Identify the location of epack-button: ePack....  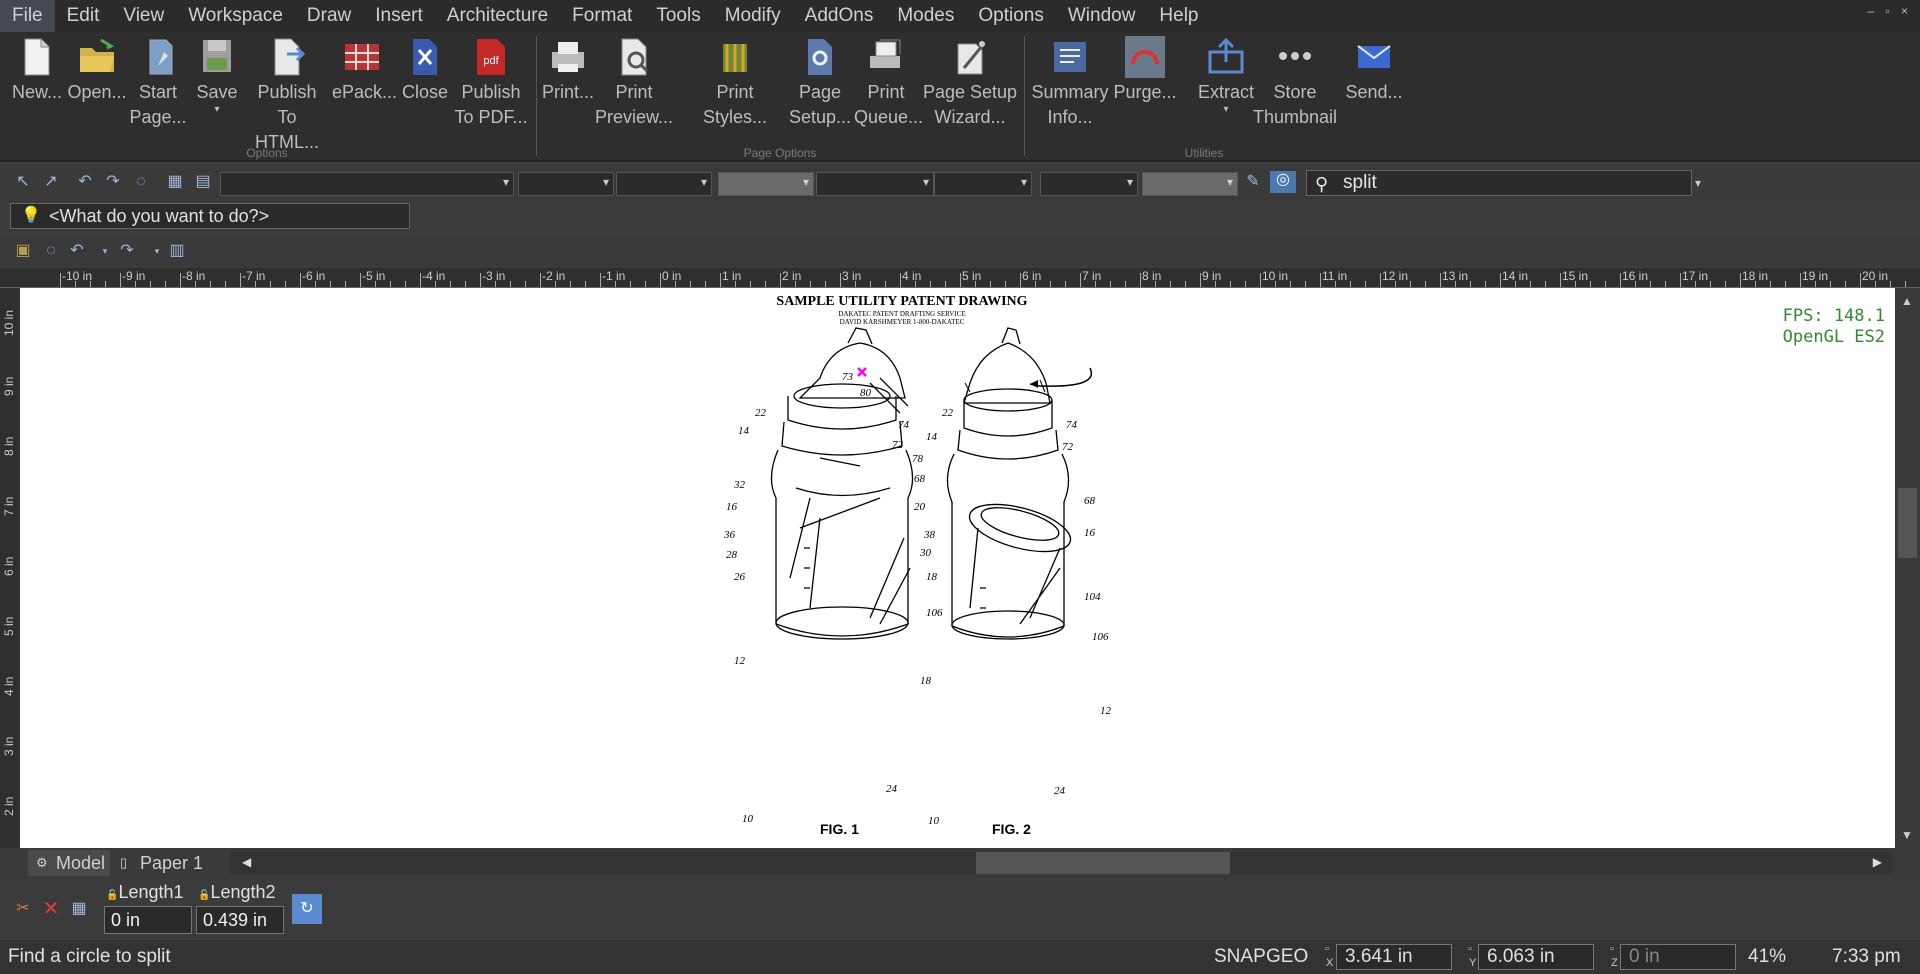
(364, 68).